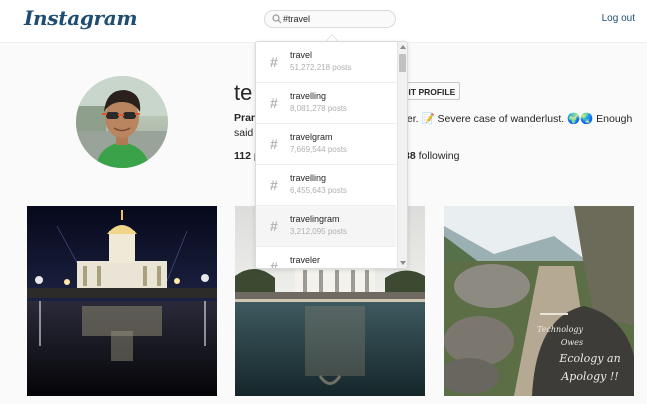  What do you see at coordinates (326, 144) in the screenshot?
I see `search-result-item: # travelgram 7,669,544 posts` at bounding box center [326, 144].